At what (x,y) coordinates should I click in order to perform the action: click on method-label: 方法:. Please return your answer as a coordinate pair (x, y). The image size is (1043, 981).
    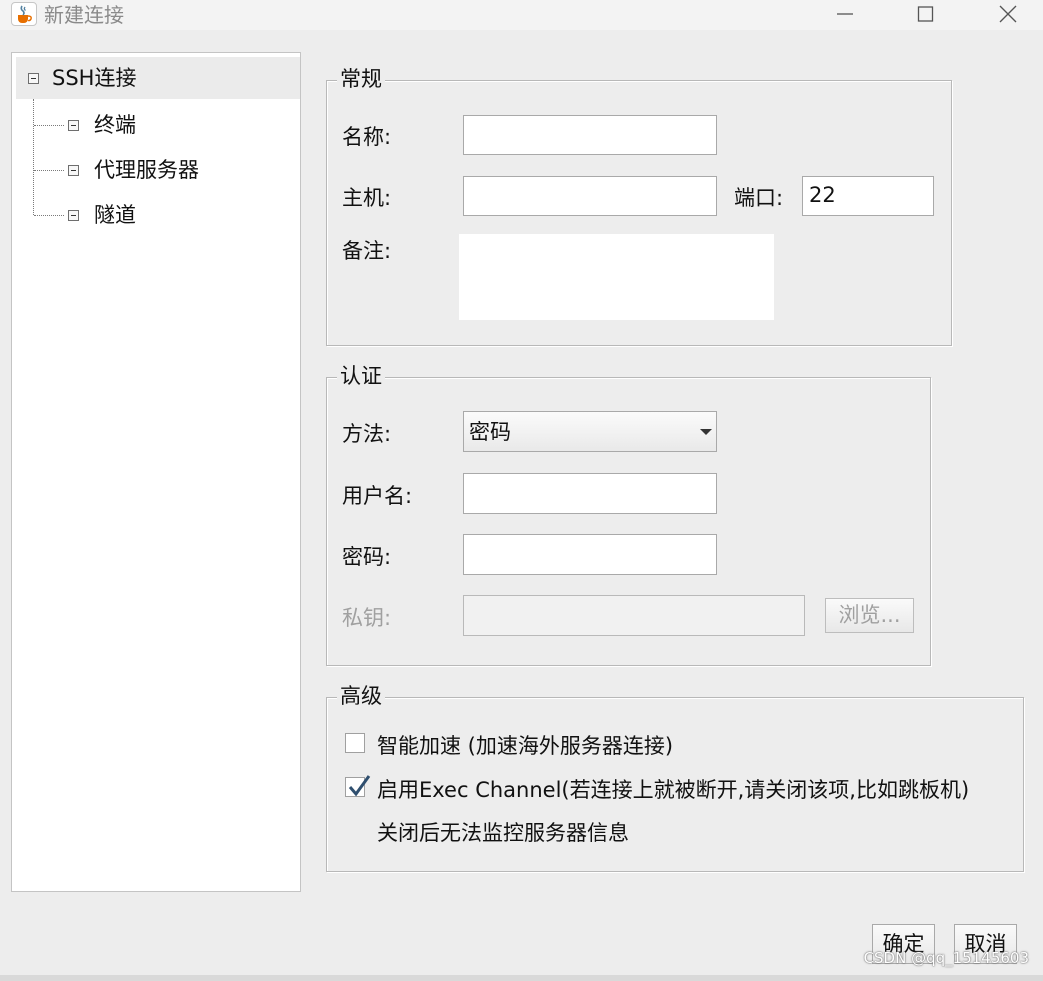
    Looking at the image, I should click on (367, 434).